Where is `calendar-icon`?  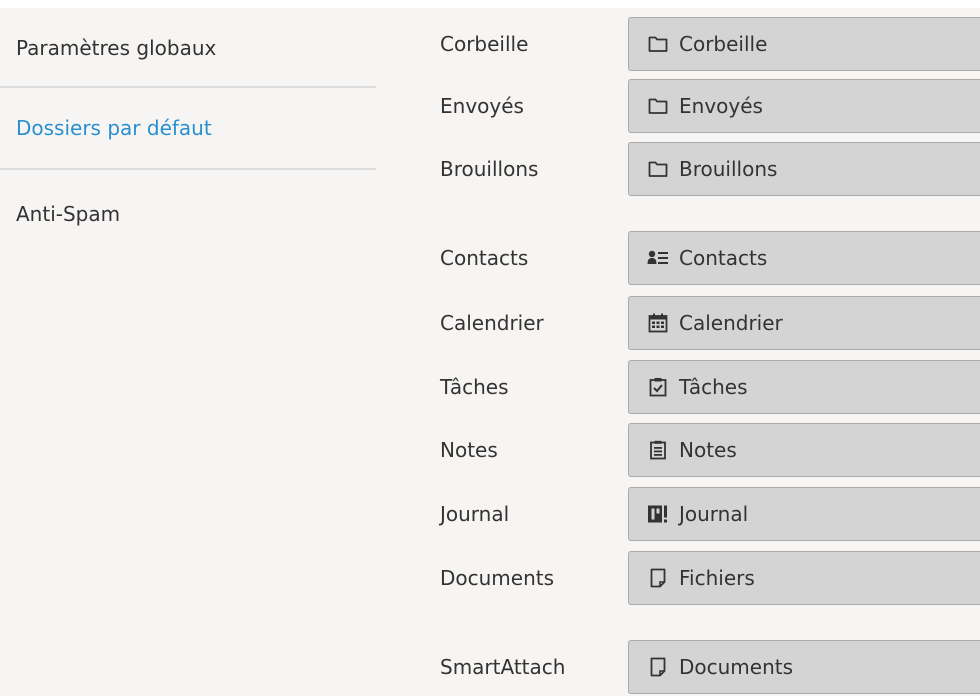
calendar-icon is located at coordinates (658, 323).